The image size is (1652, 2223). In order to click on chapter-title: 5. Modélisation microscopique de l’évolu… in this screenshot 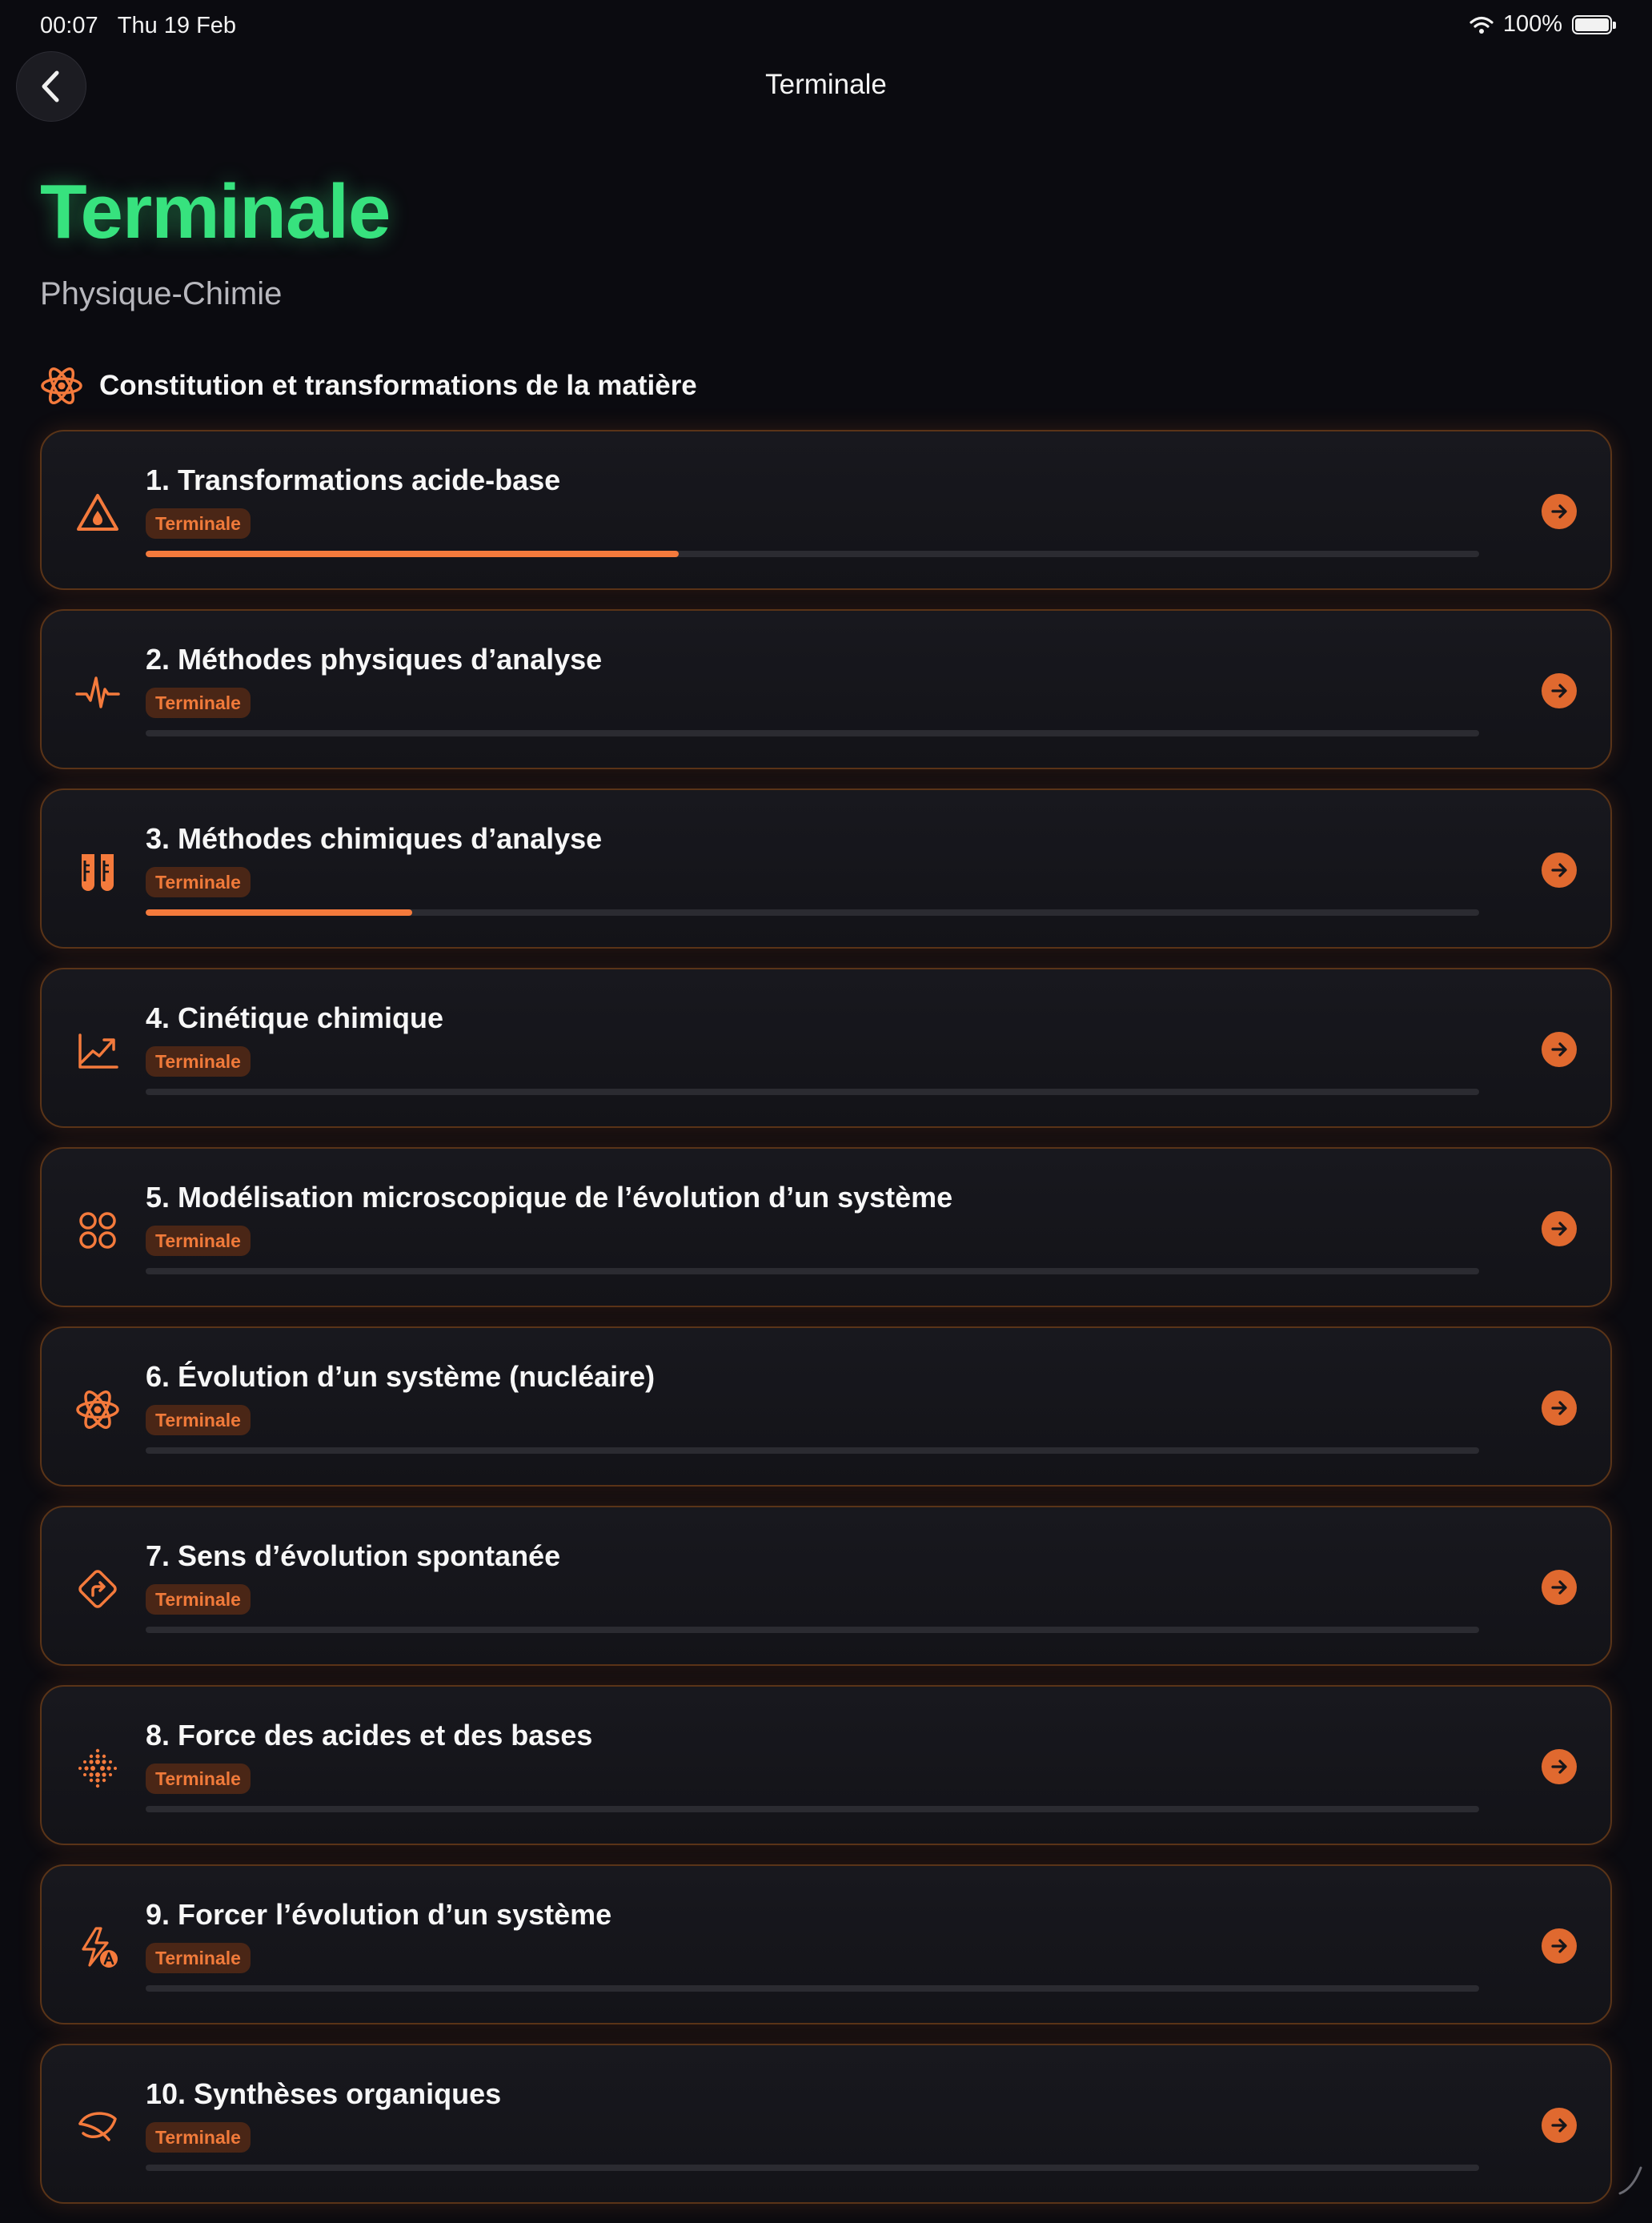, I will do `click(549, 1197)`.